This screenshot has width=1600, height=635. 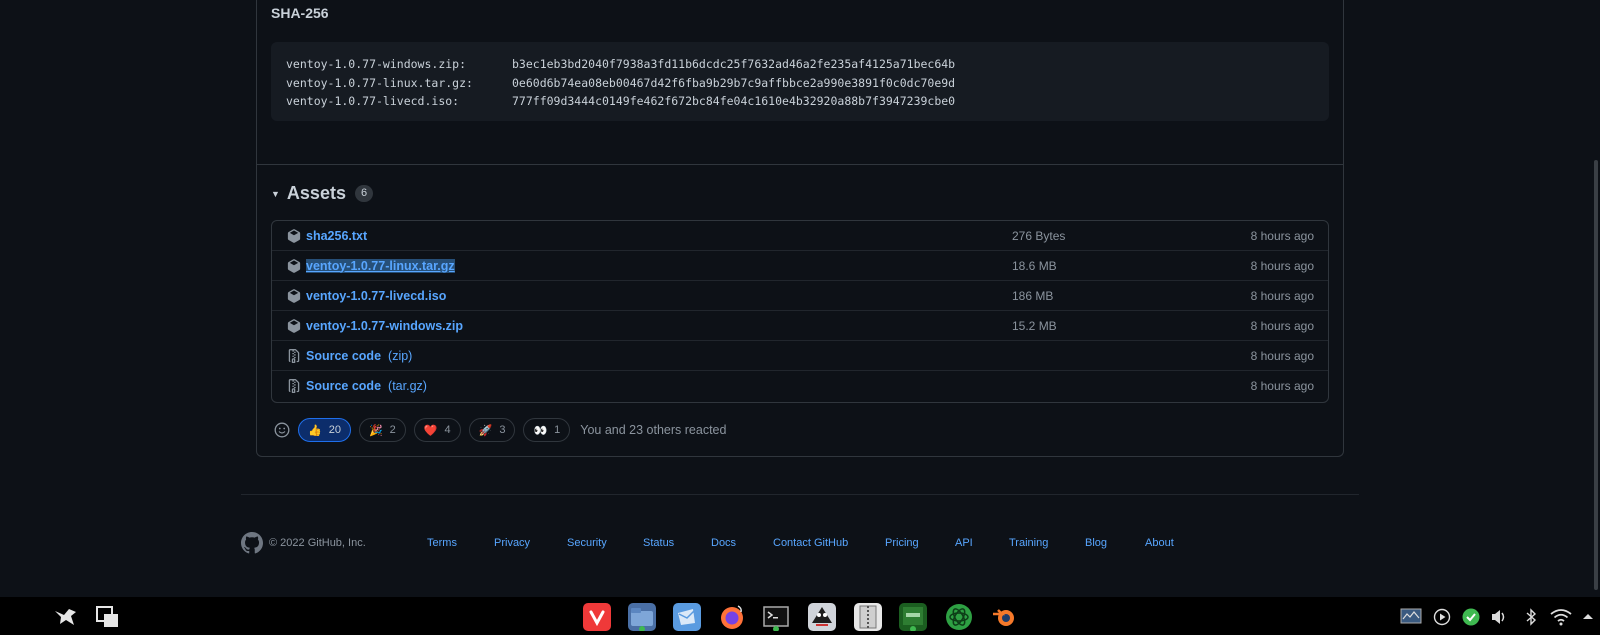 I want to click on asset-row: sha256.txt 276 Bytes 8 hours ago, so click(x=800, y=236).